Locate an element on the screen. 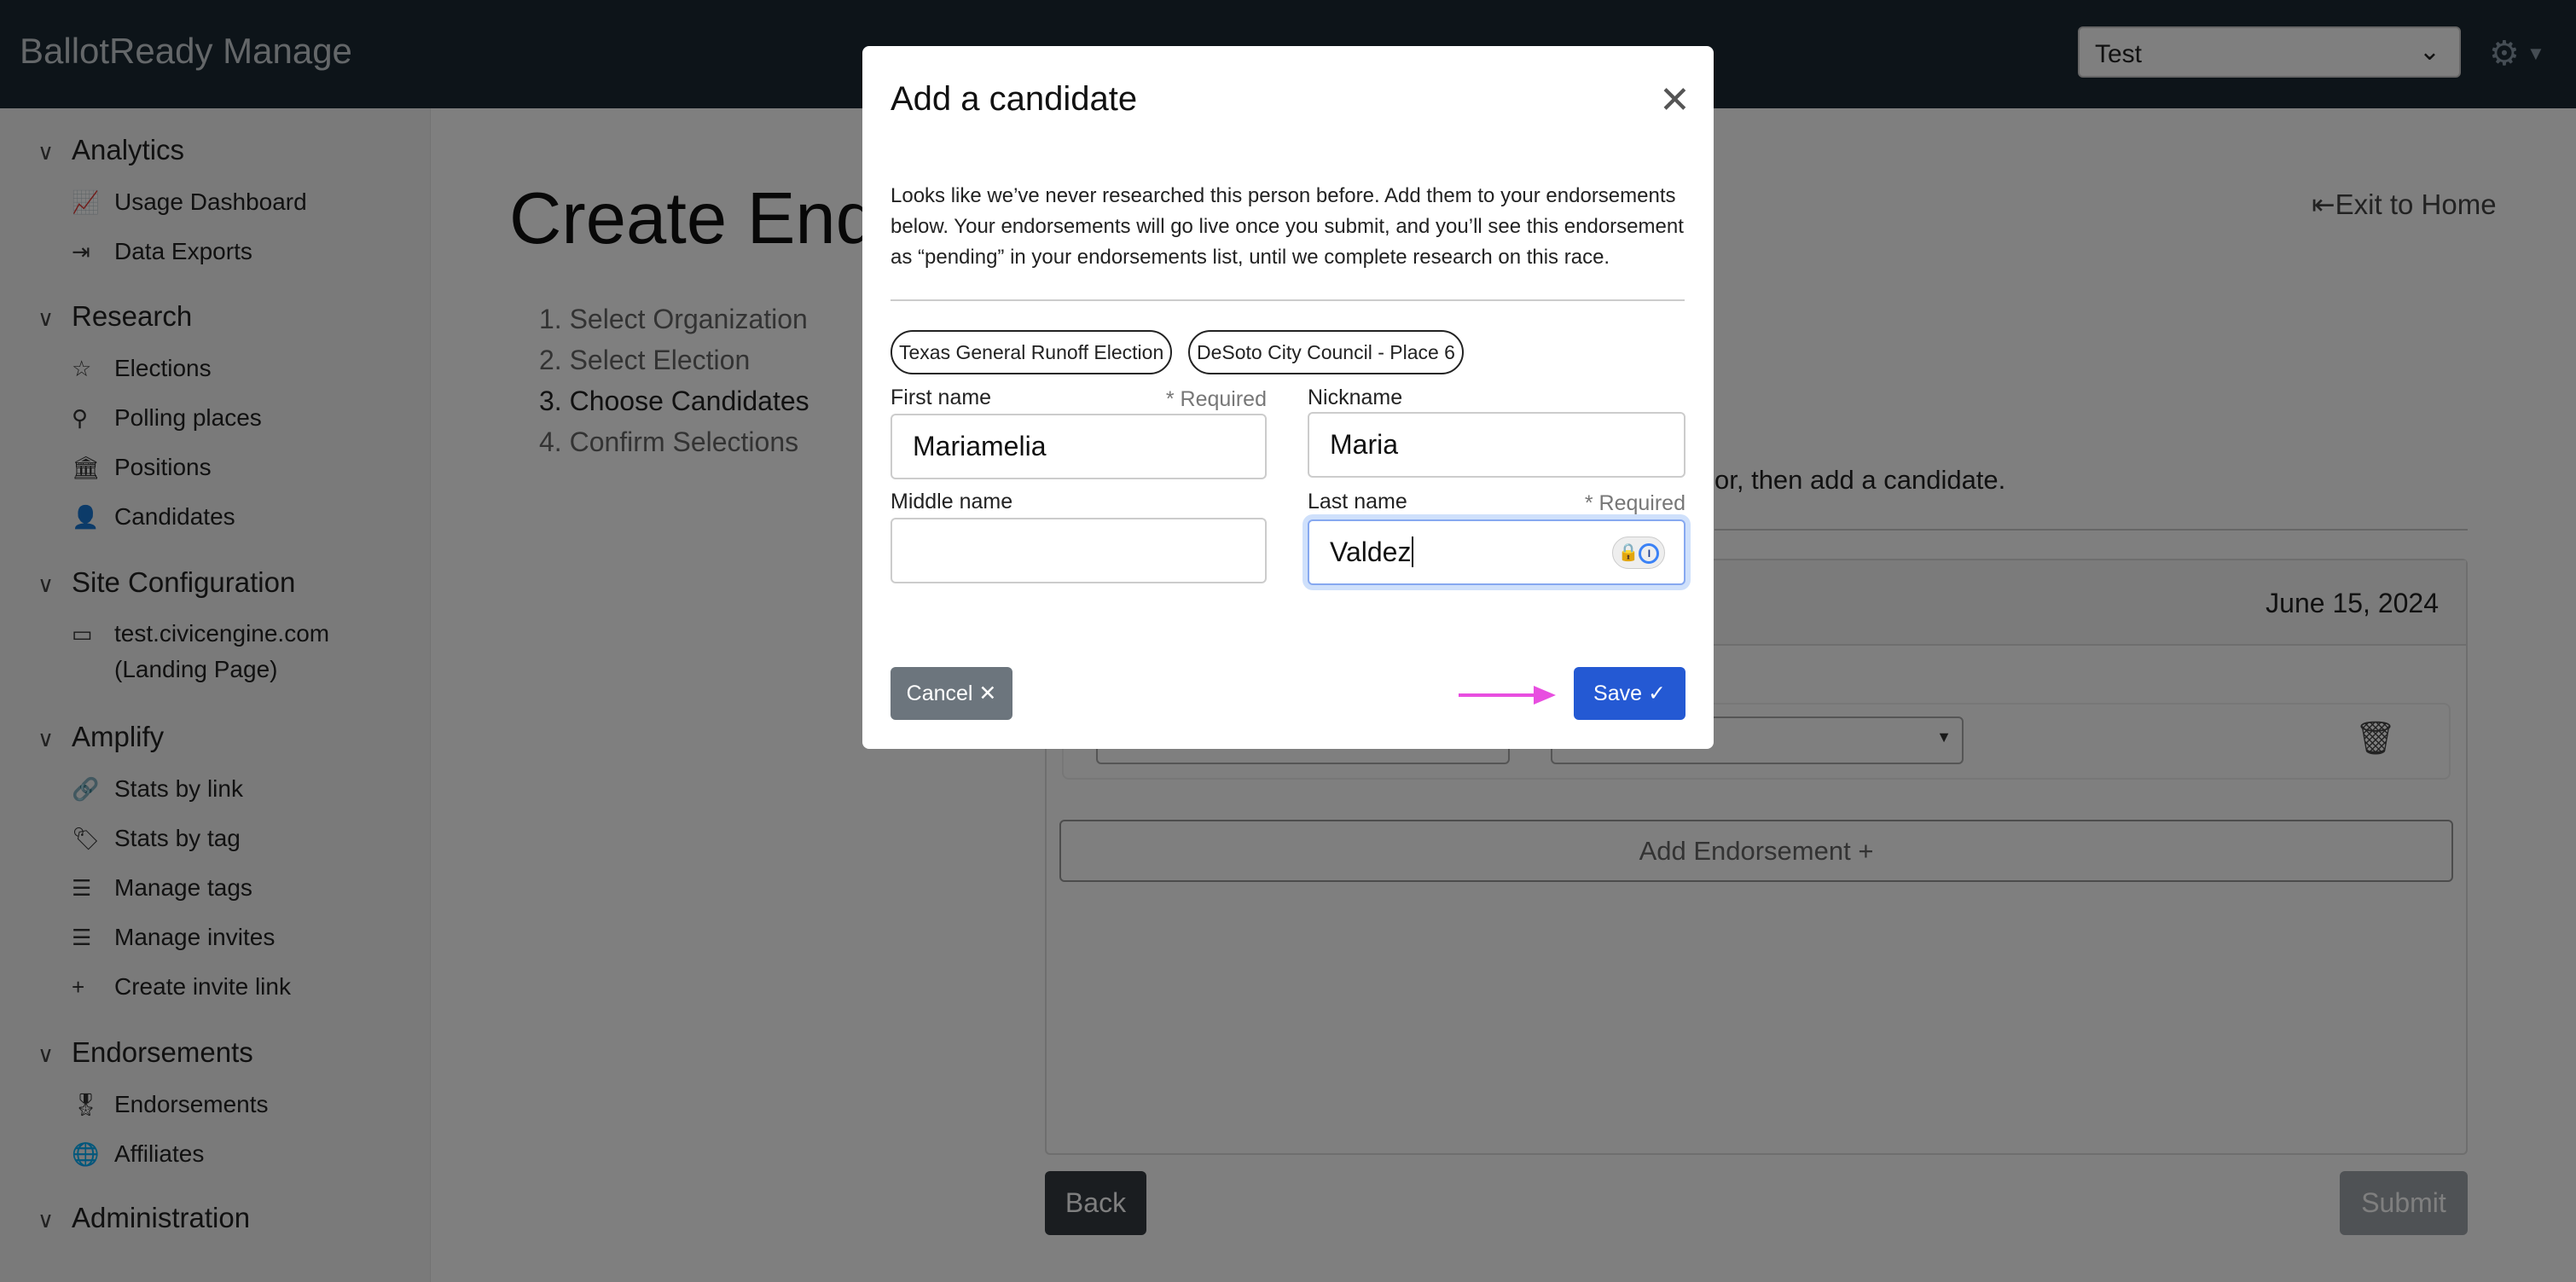 The width and height of the screenshot is (2576, 1282). password-manager-icon: 🔒 I is located at coordinates (1638, 553).